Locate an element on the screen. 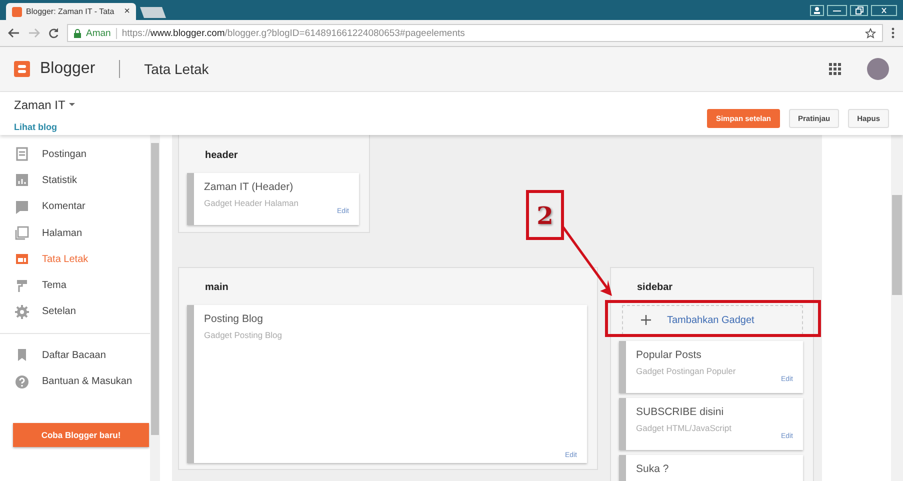 The height and width of the screenshot is (481, 903). gadget-card: Suka ? is located at coordinates (711, 468).